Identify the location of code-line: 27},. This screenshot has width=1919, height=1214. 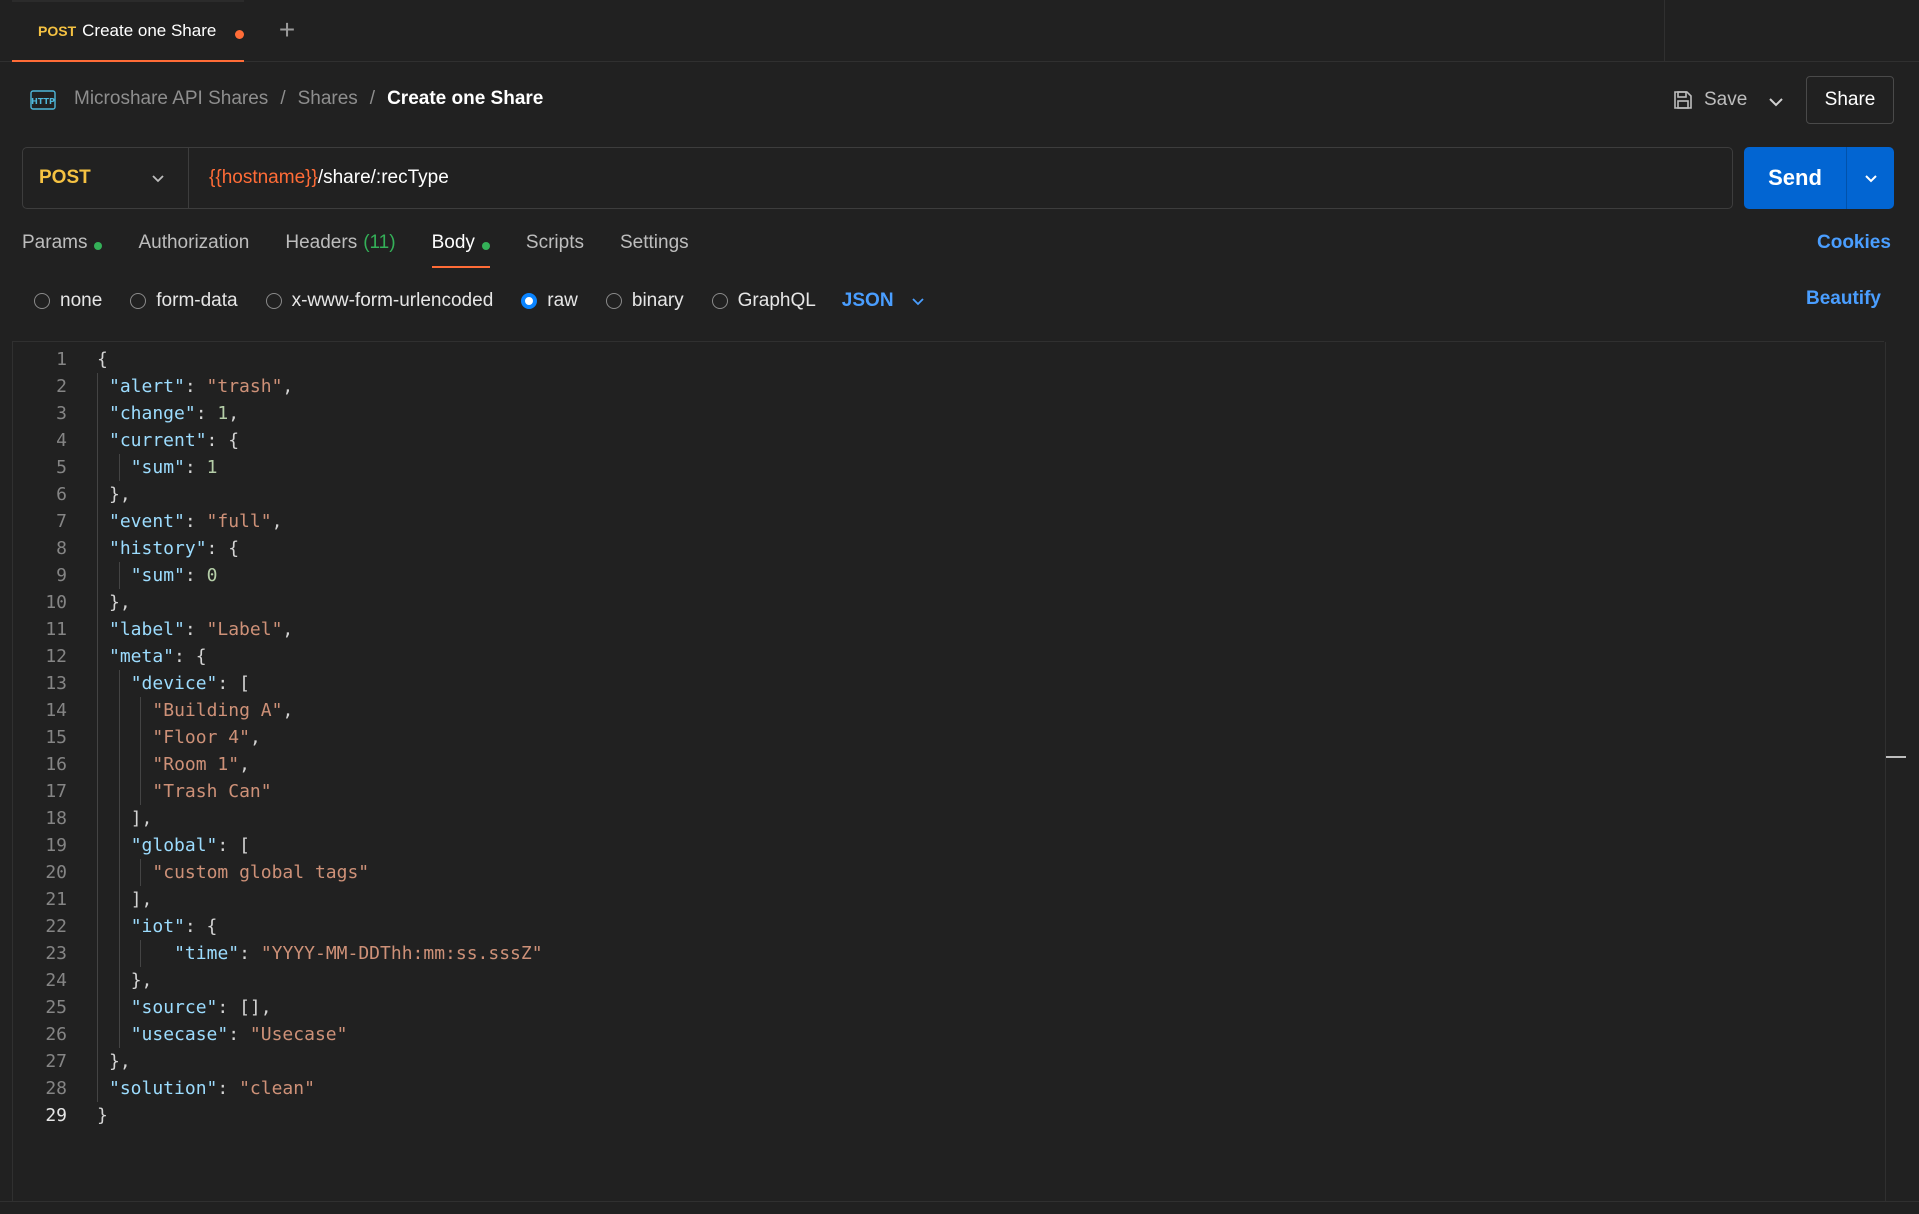
(948, 1061).